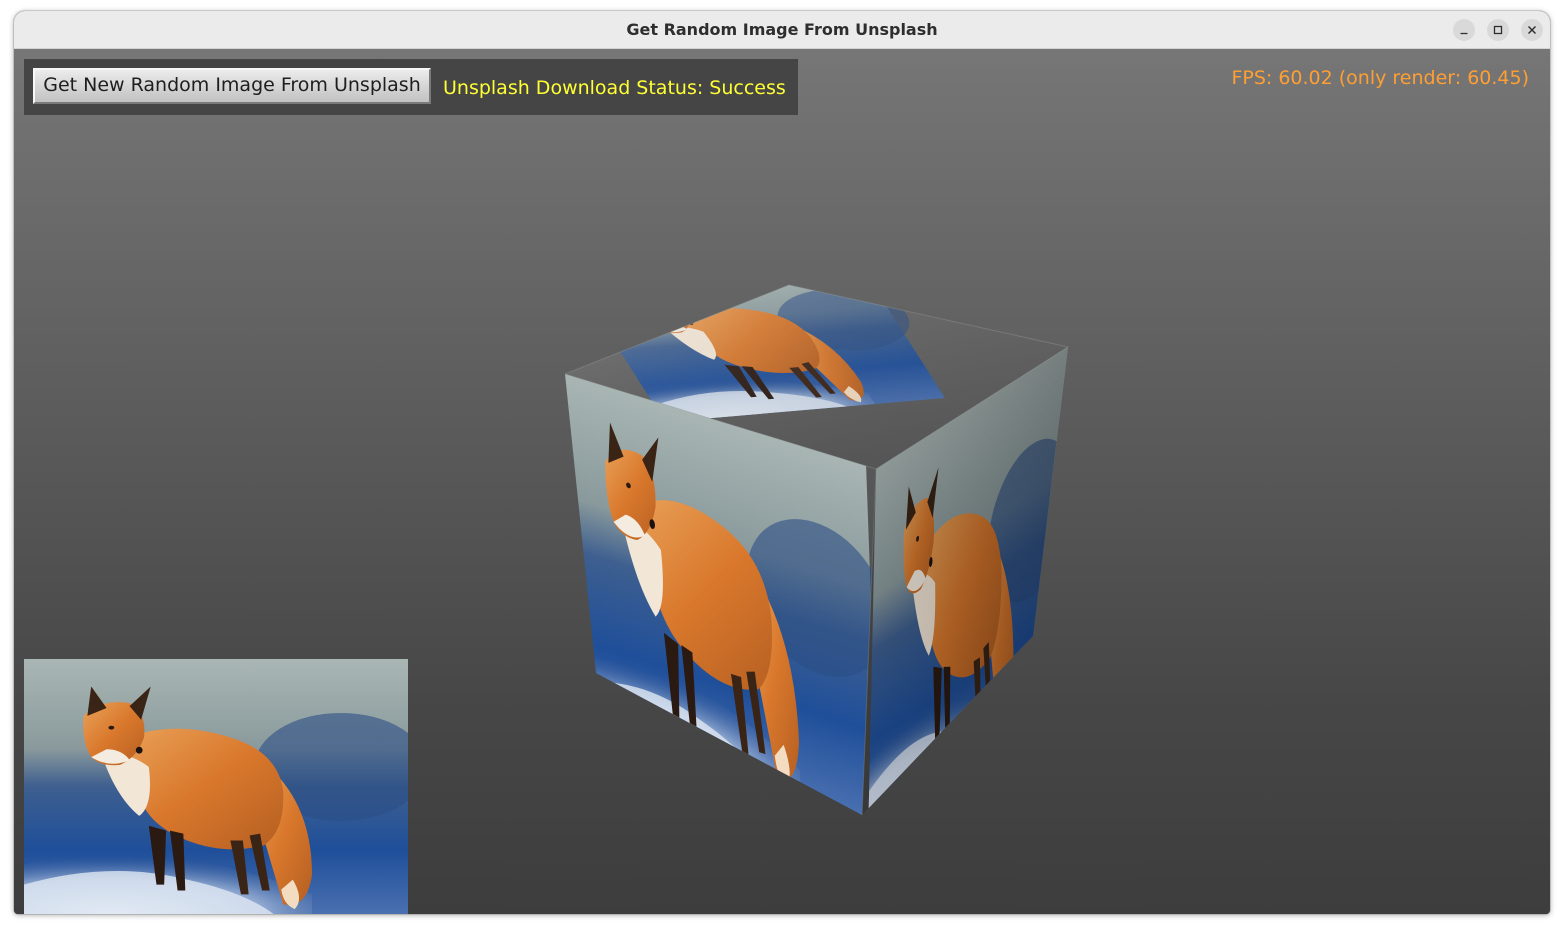 The height and width of the screenshot is (930, 1564). Describe the element at coordinates (614, 88) in the screenshot. I see `download-status-label: Unsplash Download Status: Success` at that location.